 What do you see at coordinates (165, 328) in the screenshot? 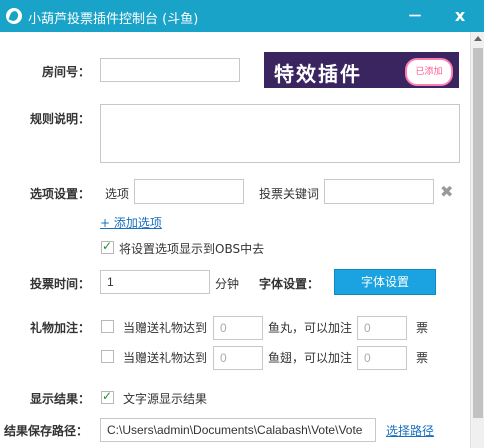
I see `gift-row-1-prefix: 当赠送礼物达到` at bounding box center [165, 328].